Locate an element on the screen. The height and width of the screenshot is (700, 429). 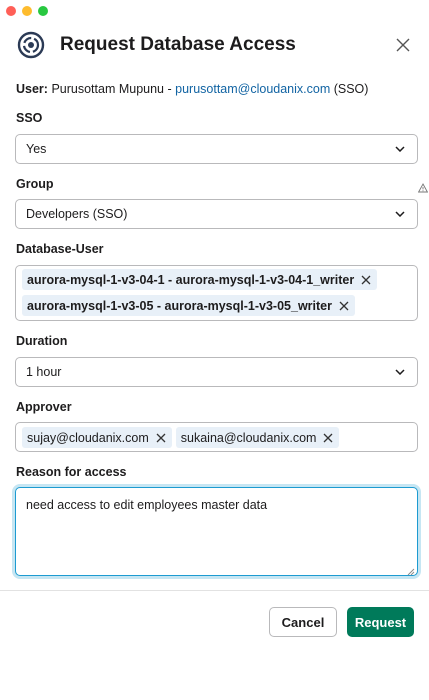
chip-label: sujay@cloudanix.com is located at coordinates (88, 437).